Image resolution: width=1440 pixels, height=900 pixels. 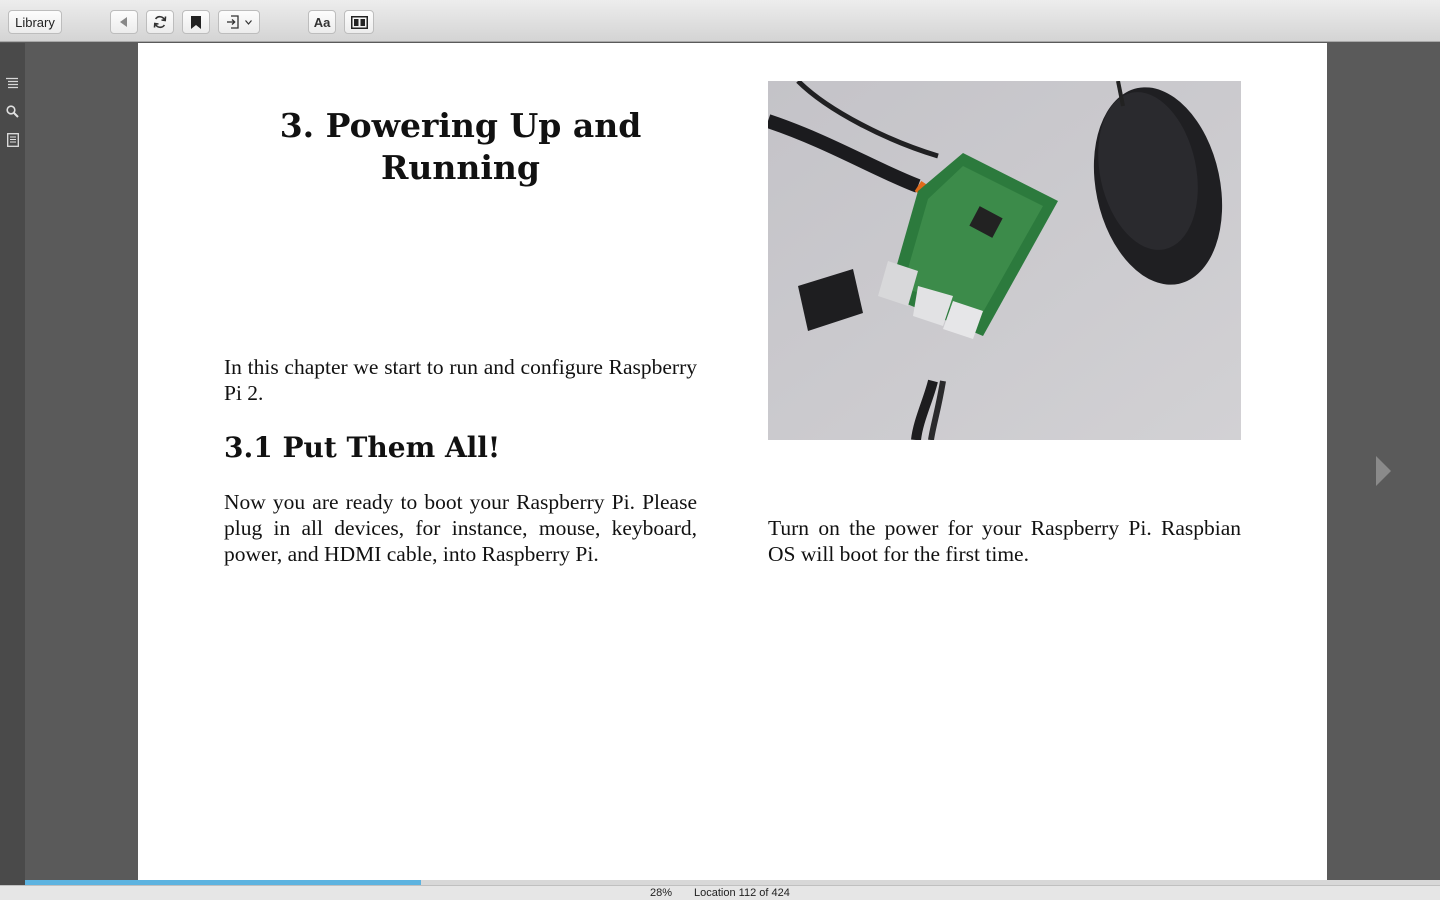 What do you see at coordinates (35, 22) in the screenshot?
I see `library-button: Library` at bounding box center [35, 22].